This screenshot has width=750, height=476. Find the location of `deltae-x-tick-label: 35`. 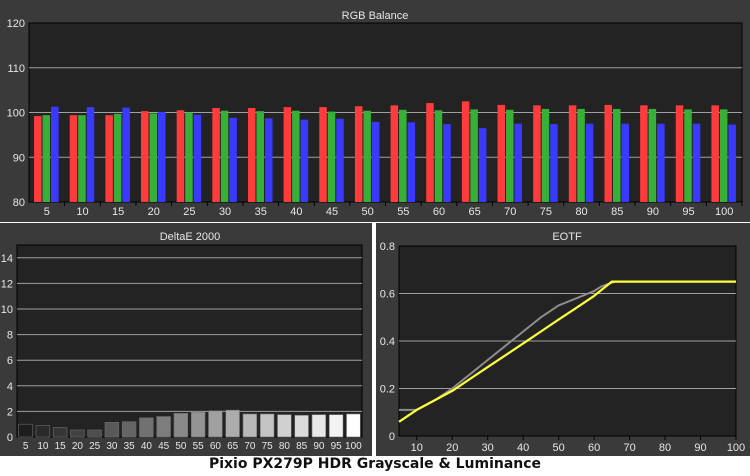

deltae-x-tick-label: 35 is located at coordinates (130, 446).